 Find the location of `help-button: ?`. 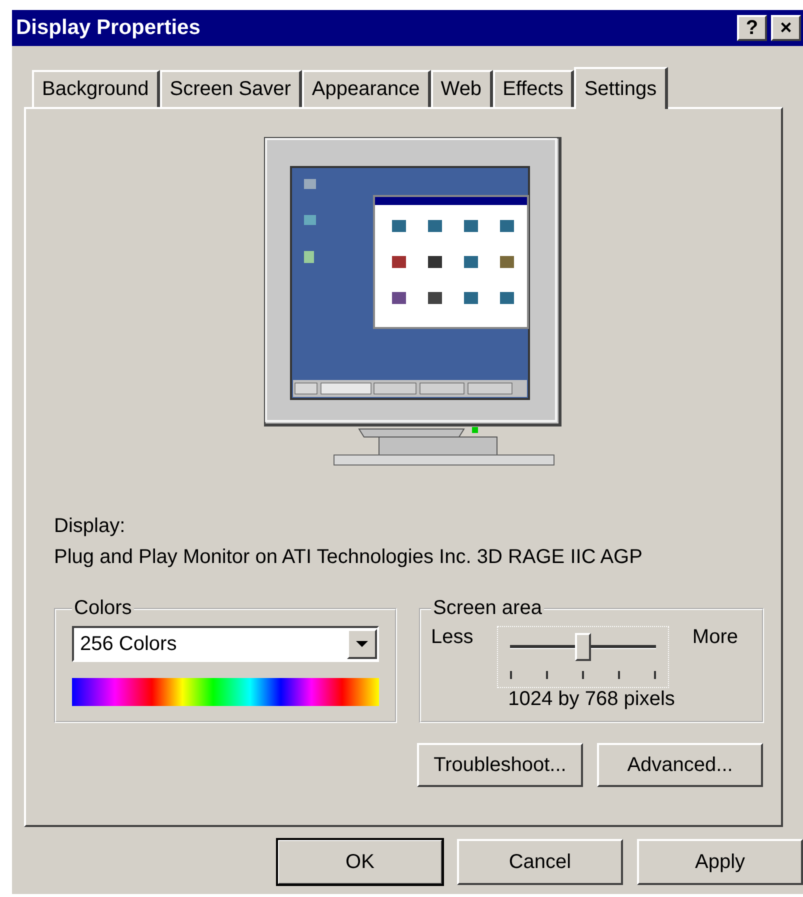

help-button: ? is located at coordinates (752, 28).